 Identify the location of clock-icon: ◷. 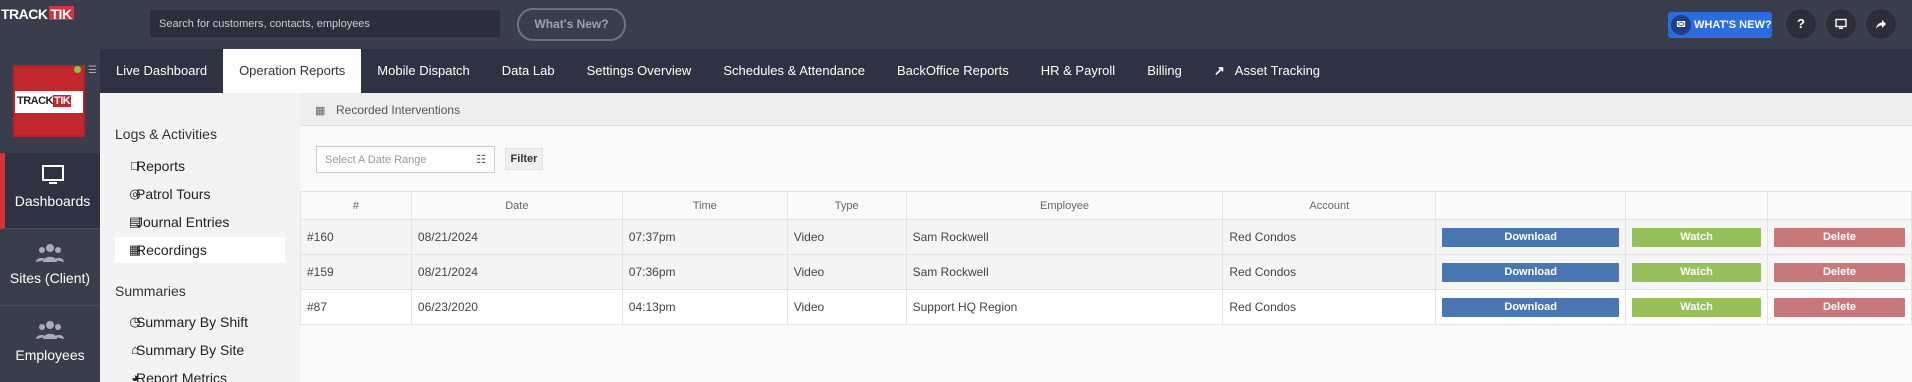
(135, 321).